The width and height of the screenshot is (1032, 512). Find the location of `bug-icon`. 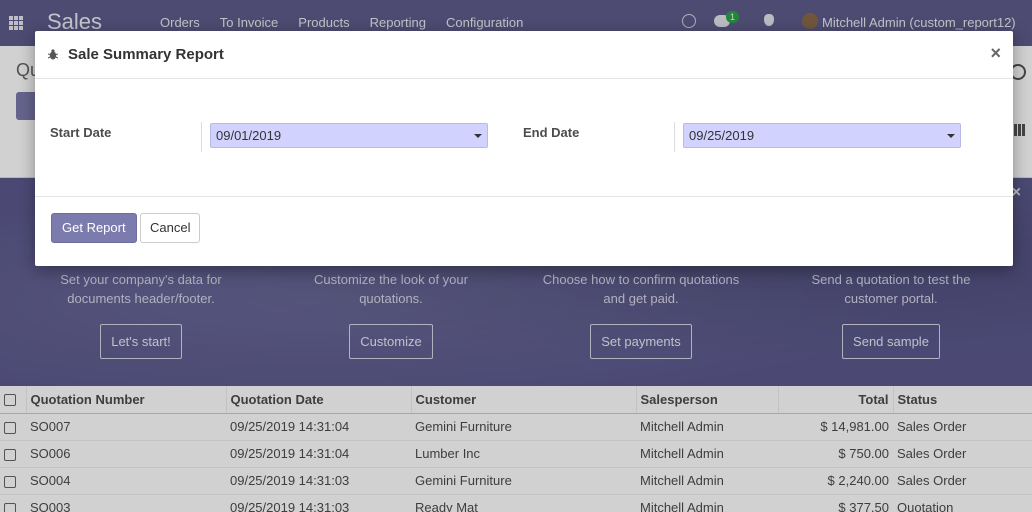

bug-icon is located at coordinates (53, 54).